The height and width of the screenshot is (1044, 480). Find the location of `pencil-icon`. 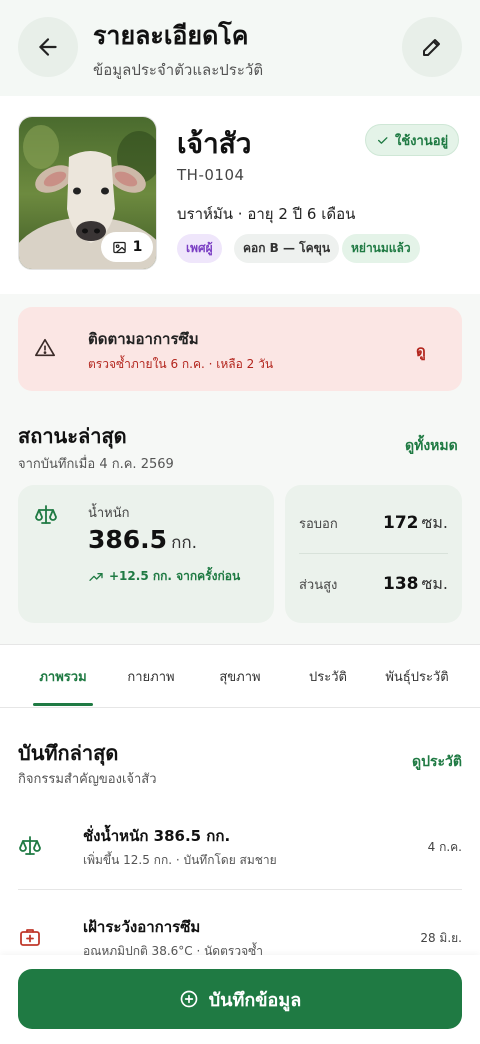

pencil-icon is located at coordinates (431, 47).